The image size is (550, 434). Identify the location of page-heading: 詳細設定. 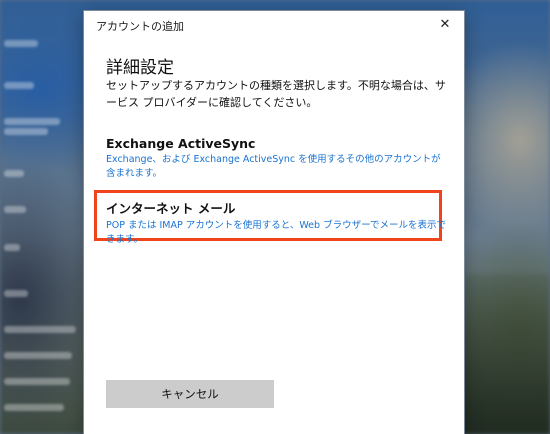
(140, 68).